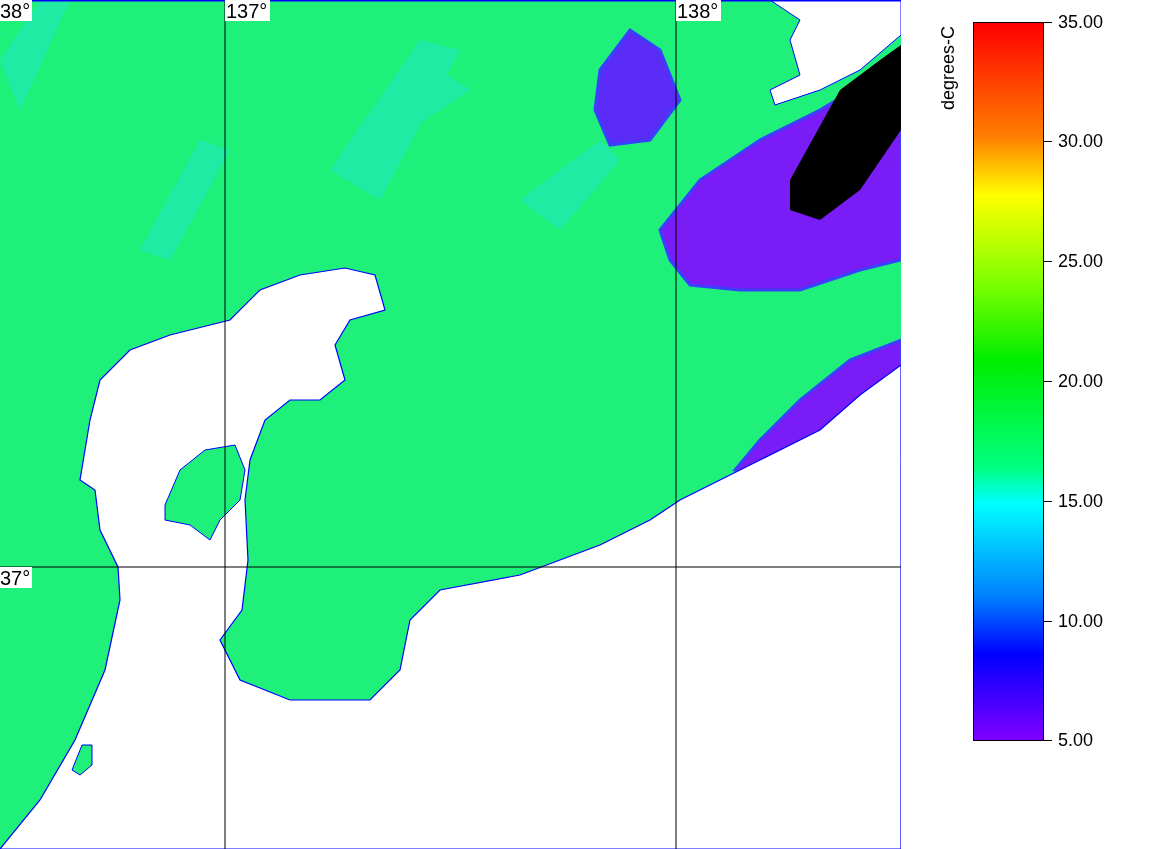 The width and height of the screenshot is (1166, 849). I want to click on colorbar-tick-label: 35.00, so click(1081, 22).